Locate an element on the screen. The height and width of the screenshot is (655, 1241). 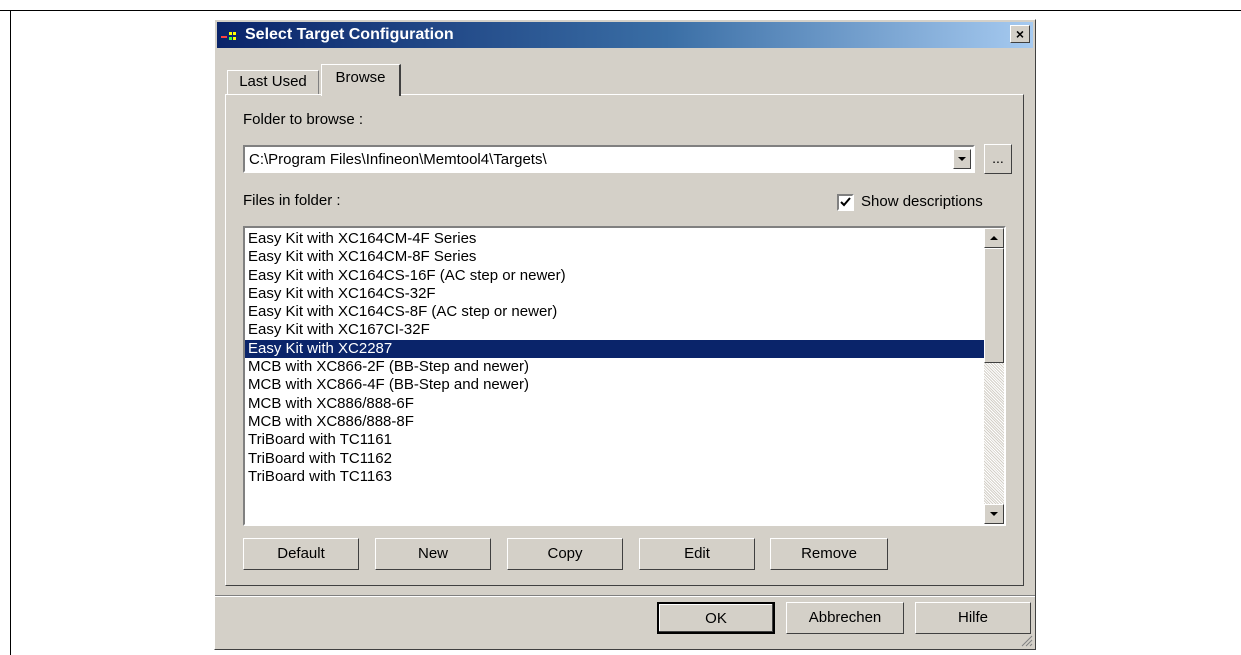
cancel-button: Abbrechen is located at coordinates (845, 618).